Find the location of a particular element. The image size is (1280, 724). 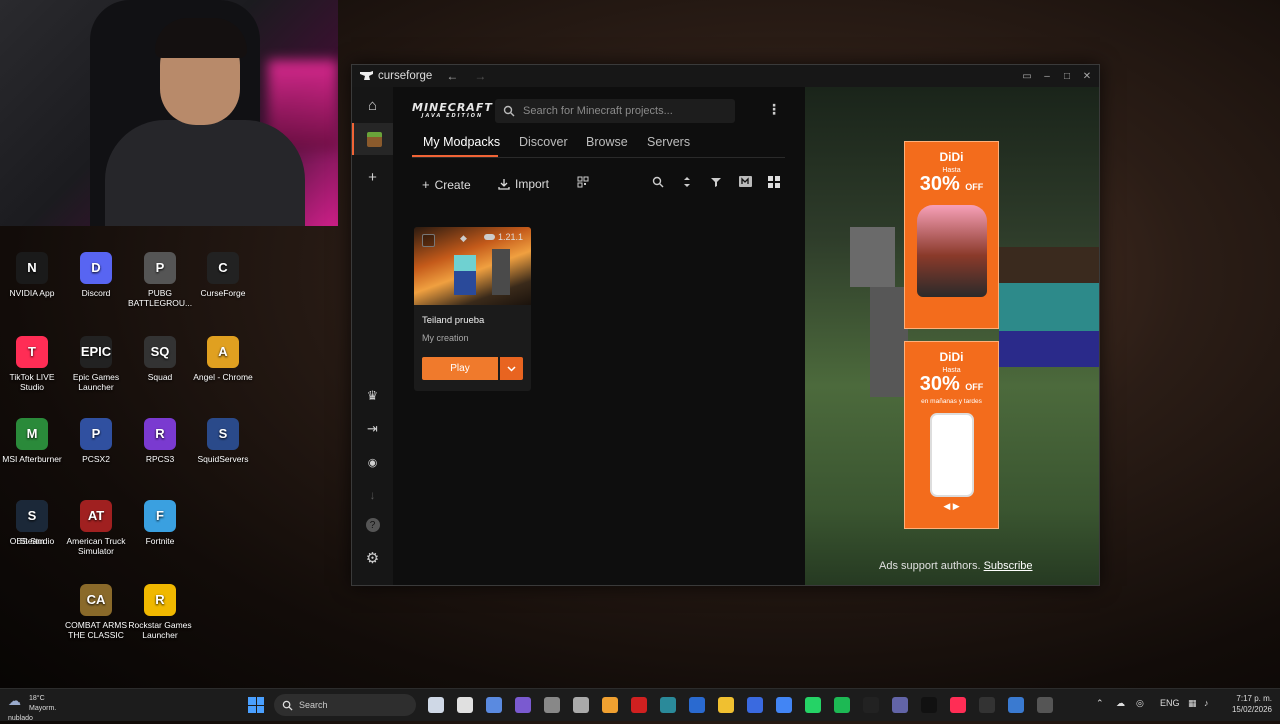

play-options-dropdown is located at coordinates (511, 368).